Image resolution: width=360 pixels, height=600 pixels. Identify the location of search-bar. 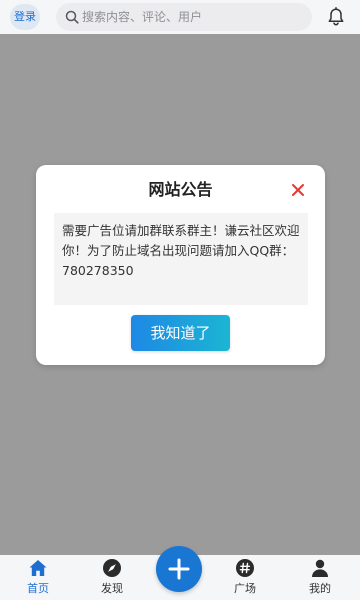
(184, 17).